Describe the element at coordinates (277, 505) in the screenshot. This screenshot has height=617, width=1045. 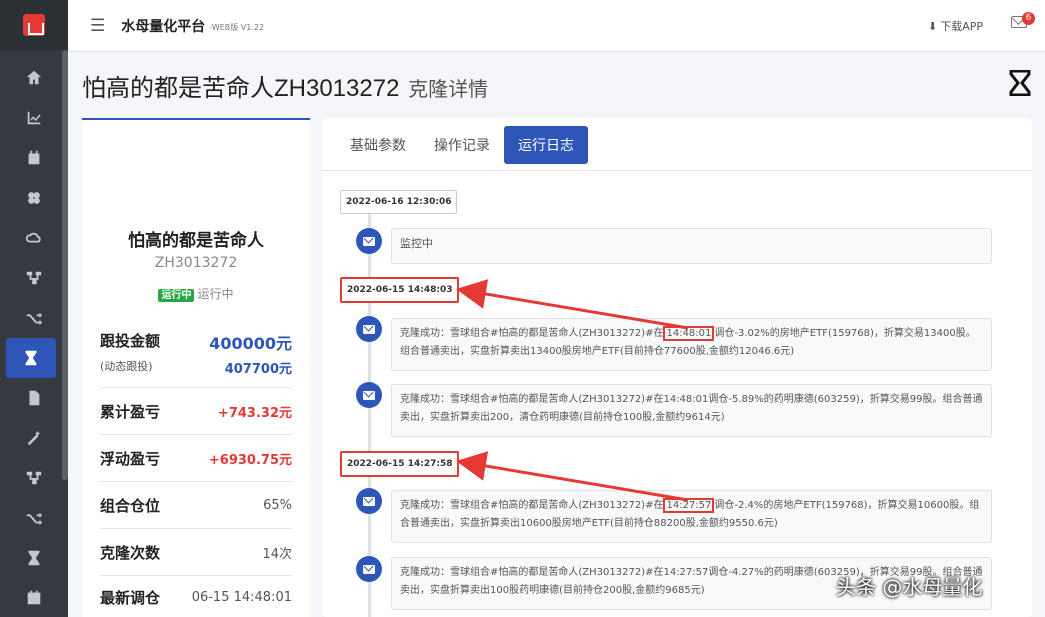
I see `position-value: 65%` at that location.